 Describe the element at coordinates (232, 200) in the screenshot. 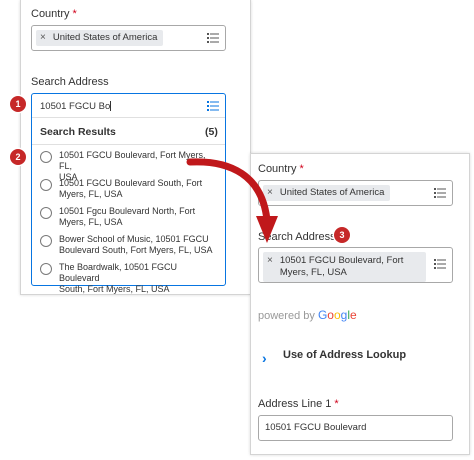

I see `curved-arrow-icon` at that location.